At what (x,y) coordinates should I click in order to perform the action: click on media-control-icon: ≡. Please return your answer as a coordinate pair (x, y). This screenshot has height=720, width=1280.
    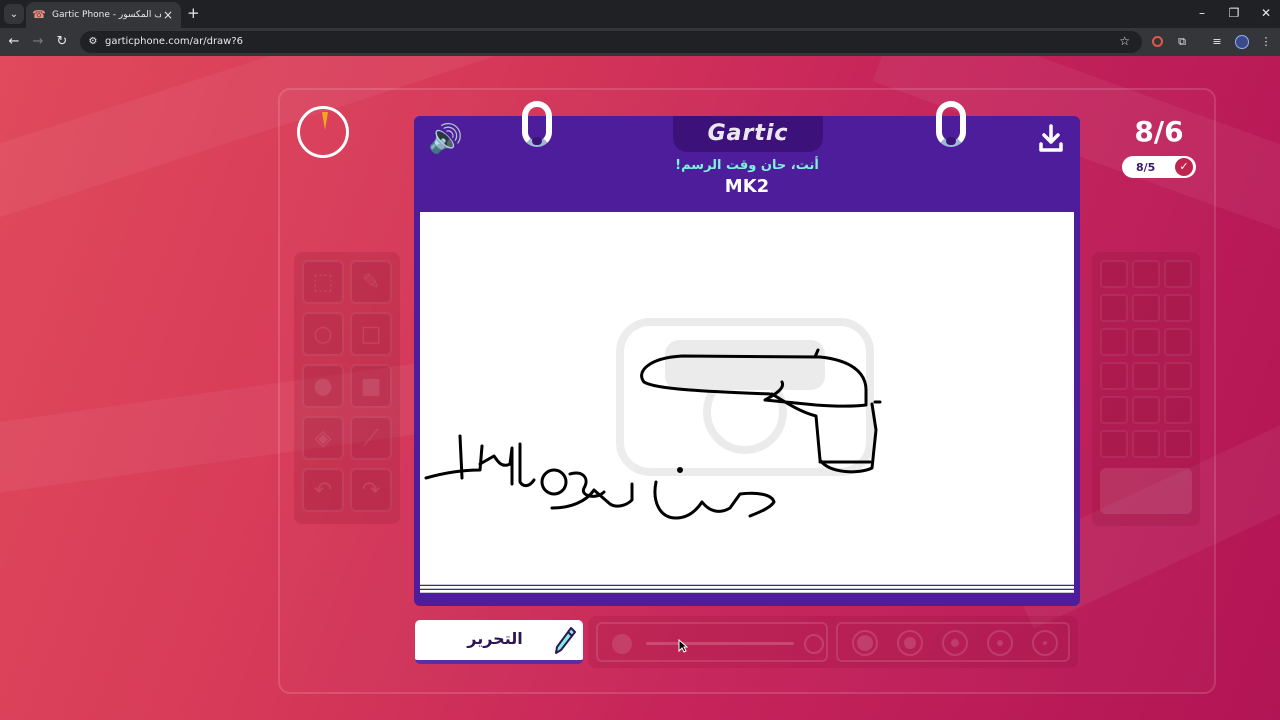
    Looking at the image, I should click on (1217, 42).